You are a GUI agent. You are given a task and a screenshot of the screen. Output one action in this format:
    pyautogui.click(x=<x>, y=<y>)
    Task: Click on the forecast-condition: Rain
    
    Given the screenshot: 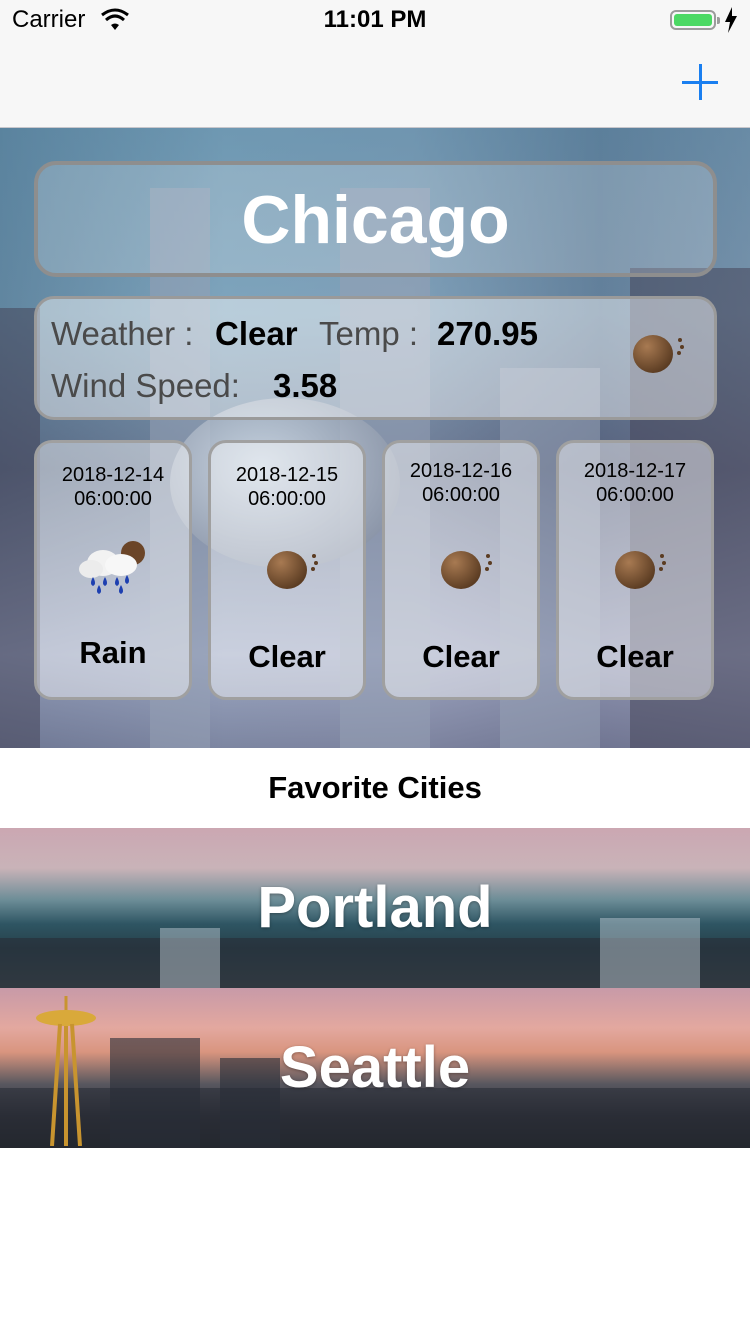 What is the action you would take?
    pyautogui.click(x=113, y=652)
    